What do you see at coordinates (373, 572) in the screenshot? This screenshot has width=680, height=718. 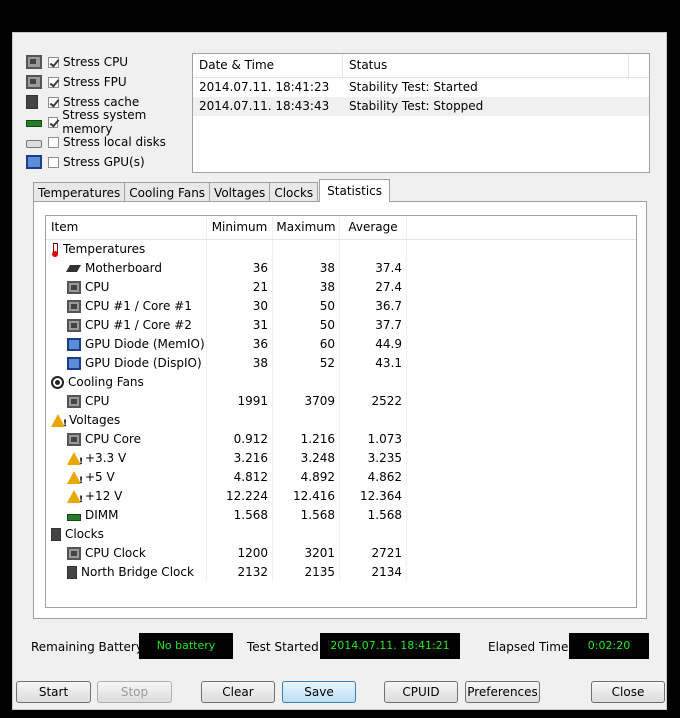 I see `stats-average: 2134` at bounding box center [373, 572].